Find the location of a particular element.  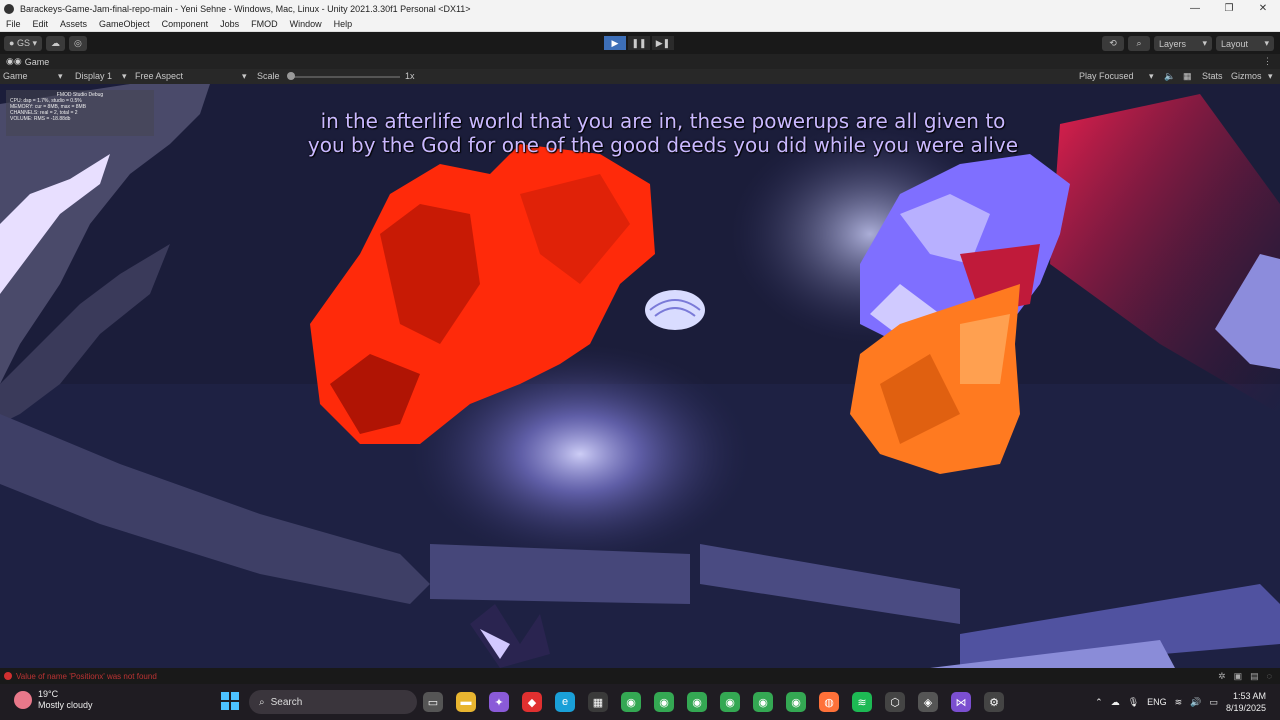

tab-game-label: Game is located at coordinates (37, 61).